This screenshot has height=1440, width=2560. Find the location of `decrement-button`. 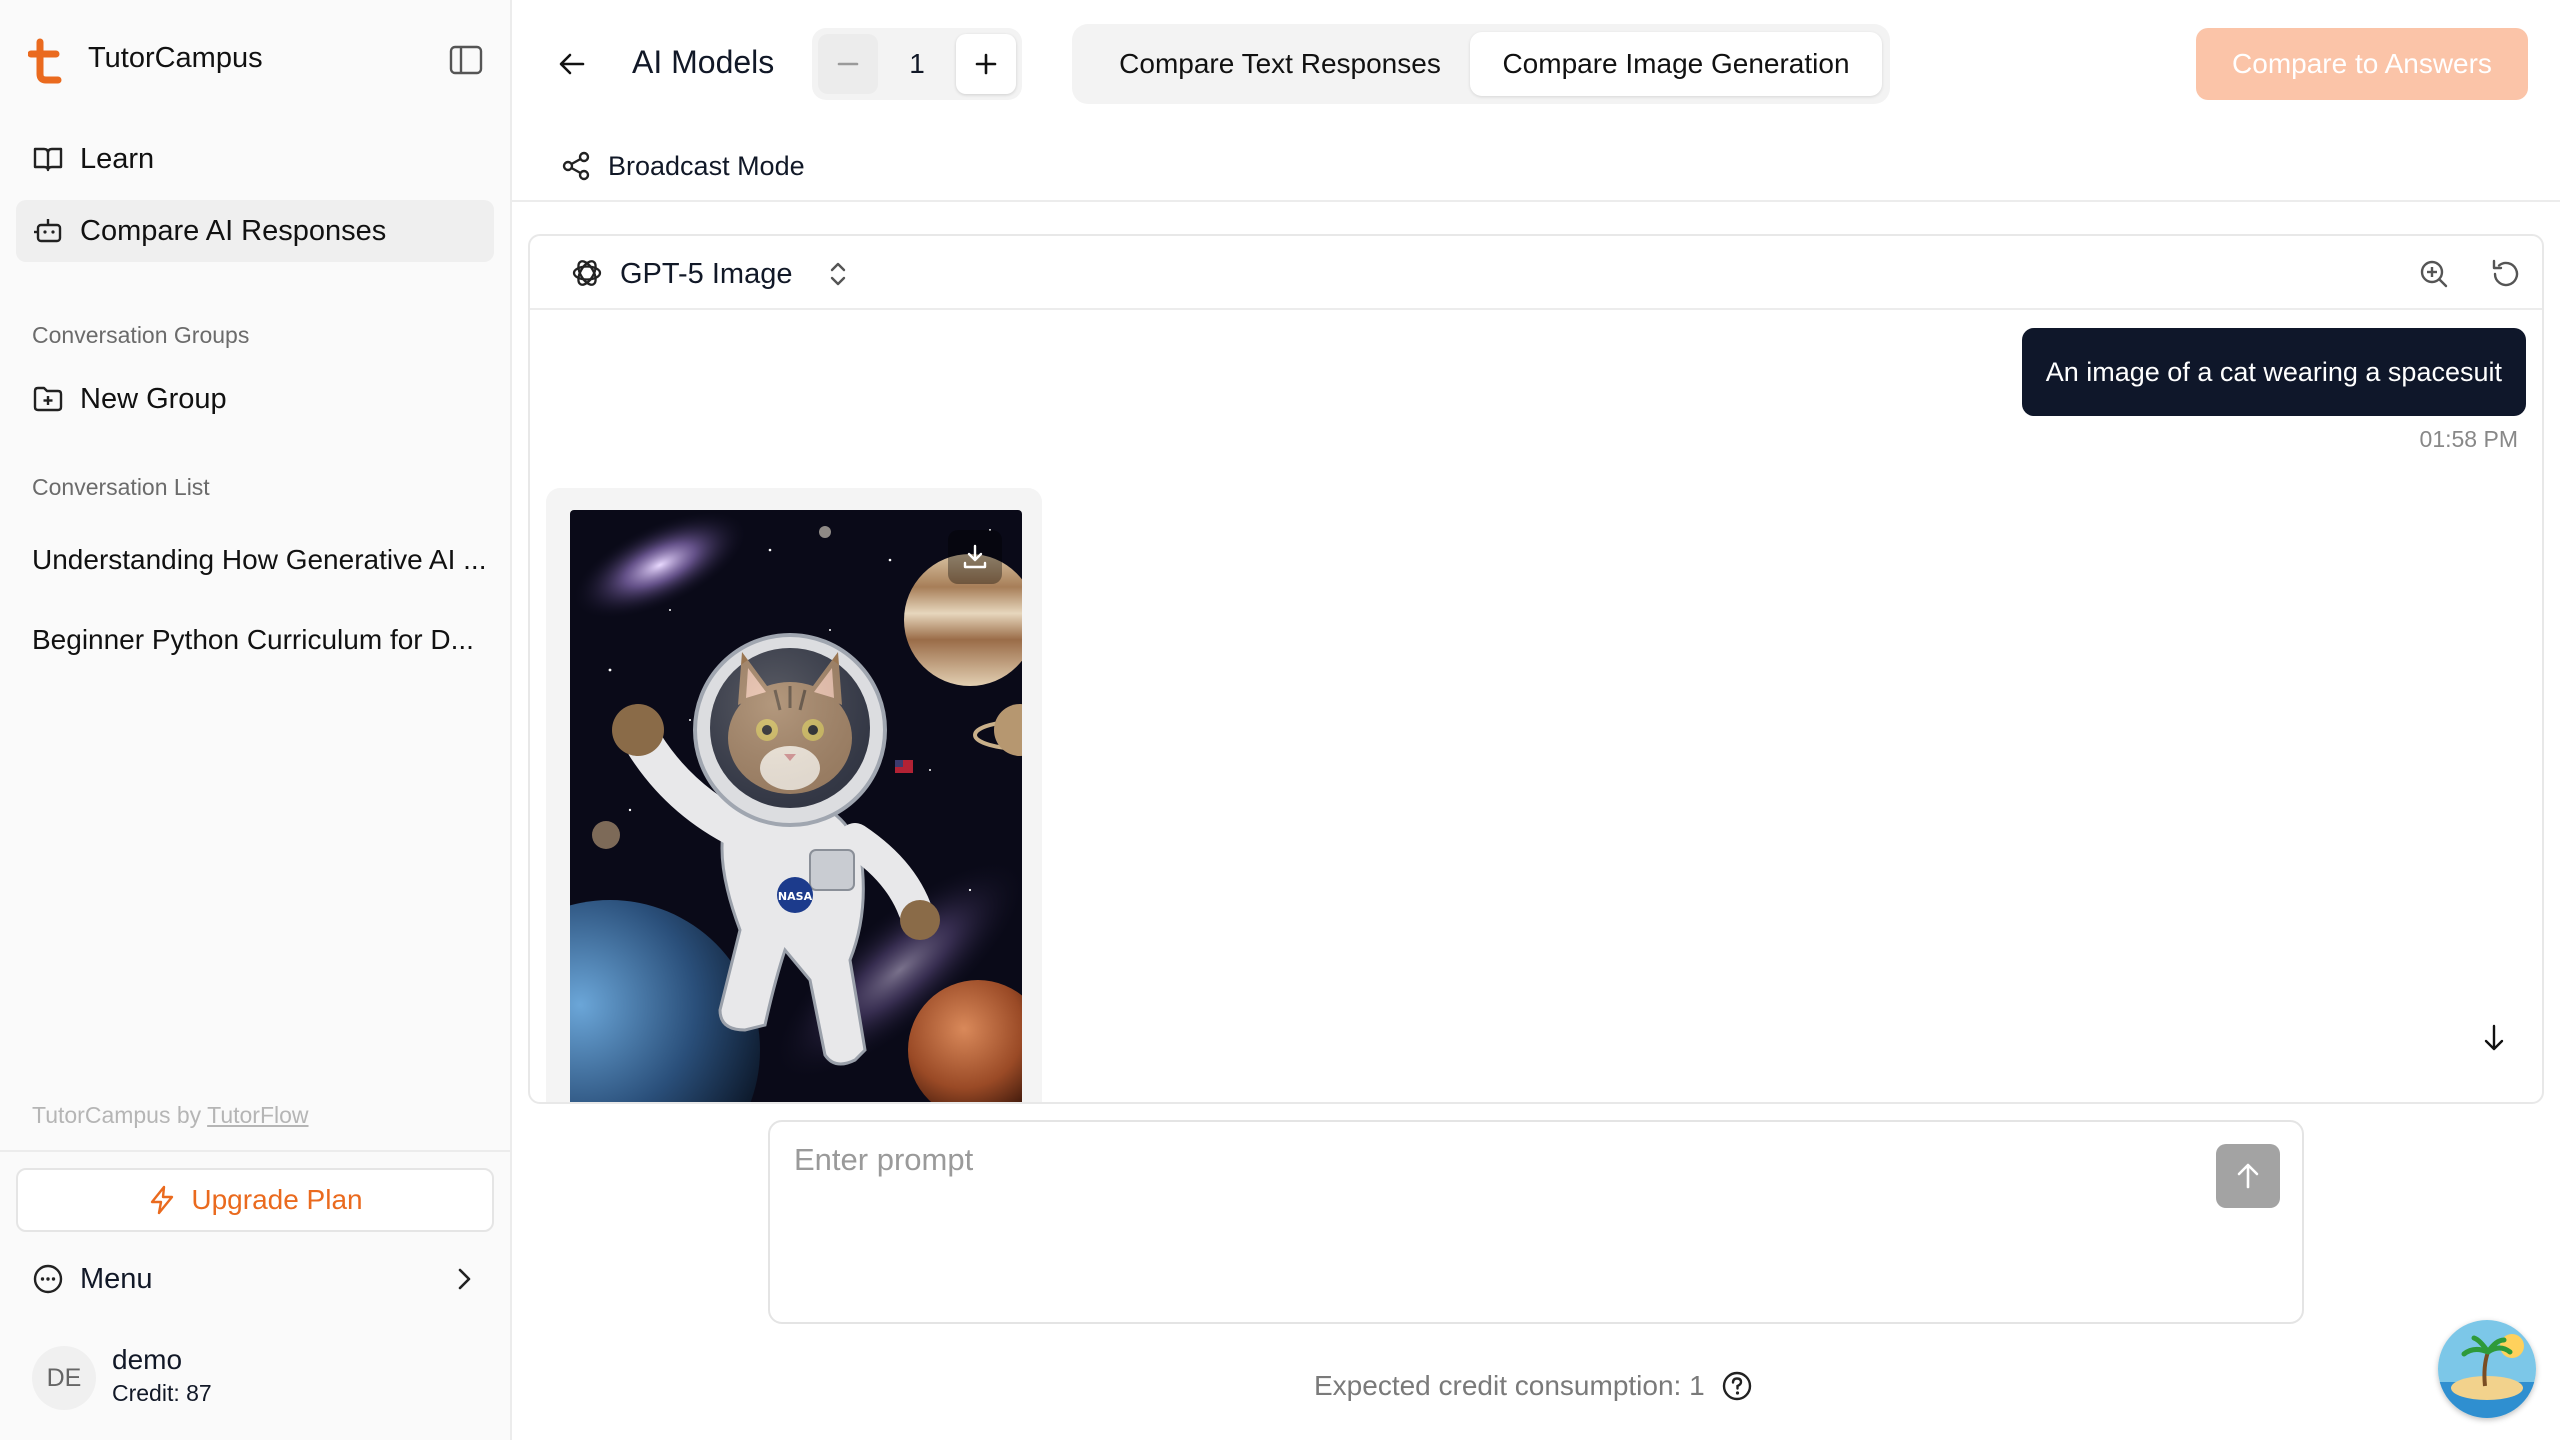

decrement-button is located at coordinates (848, 64).